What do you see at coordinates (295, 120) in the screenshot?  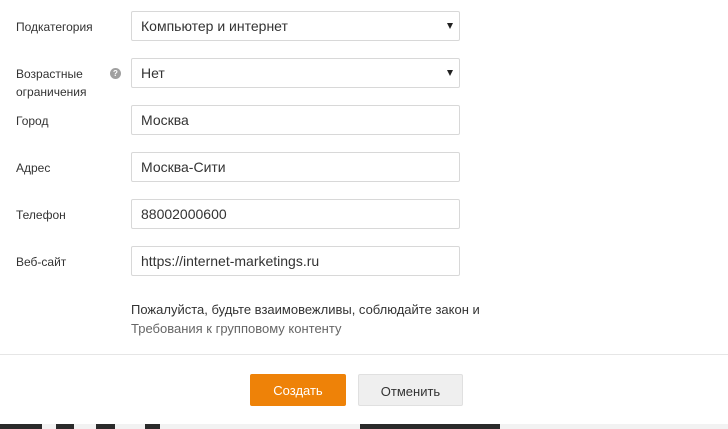 I see `city-input` at bounding box center [295, 120].